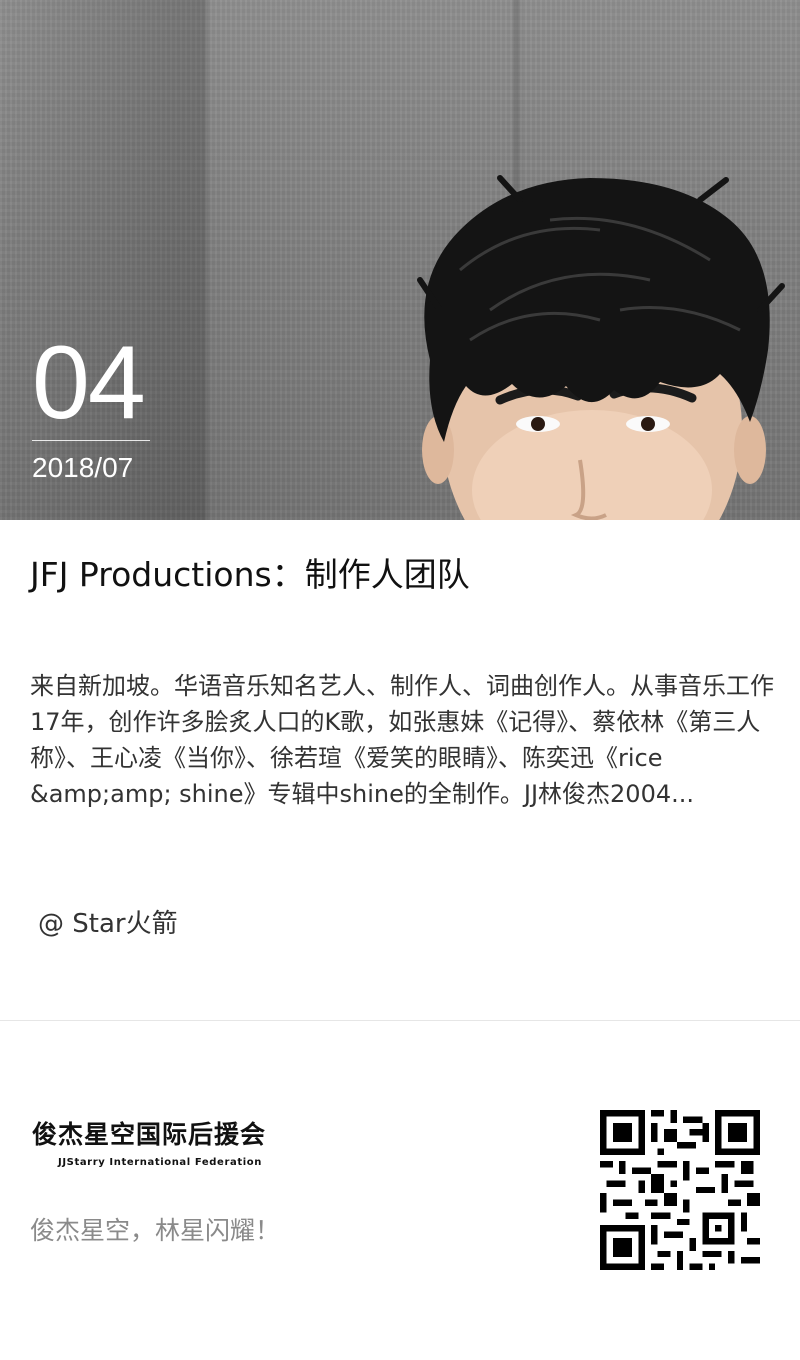 The width and height of the screenshot is (800, 1360). What do you see at coordinates (149, 1134) in the screenshot?
I see `brand-logo-text: 俊杰星空国际后援会` at bounding box center [149, 1134].